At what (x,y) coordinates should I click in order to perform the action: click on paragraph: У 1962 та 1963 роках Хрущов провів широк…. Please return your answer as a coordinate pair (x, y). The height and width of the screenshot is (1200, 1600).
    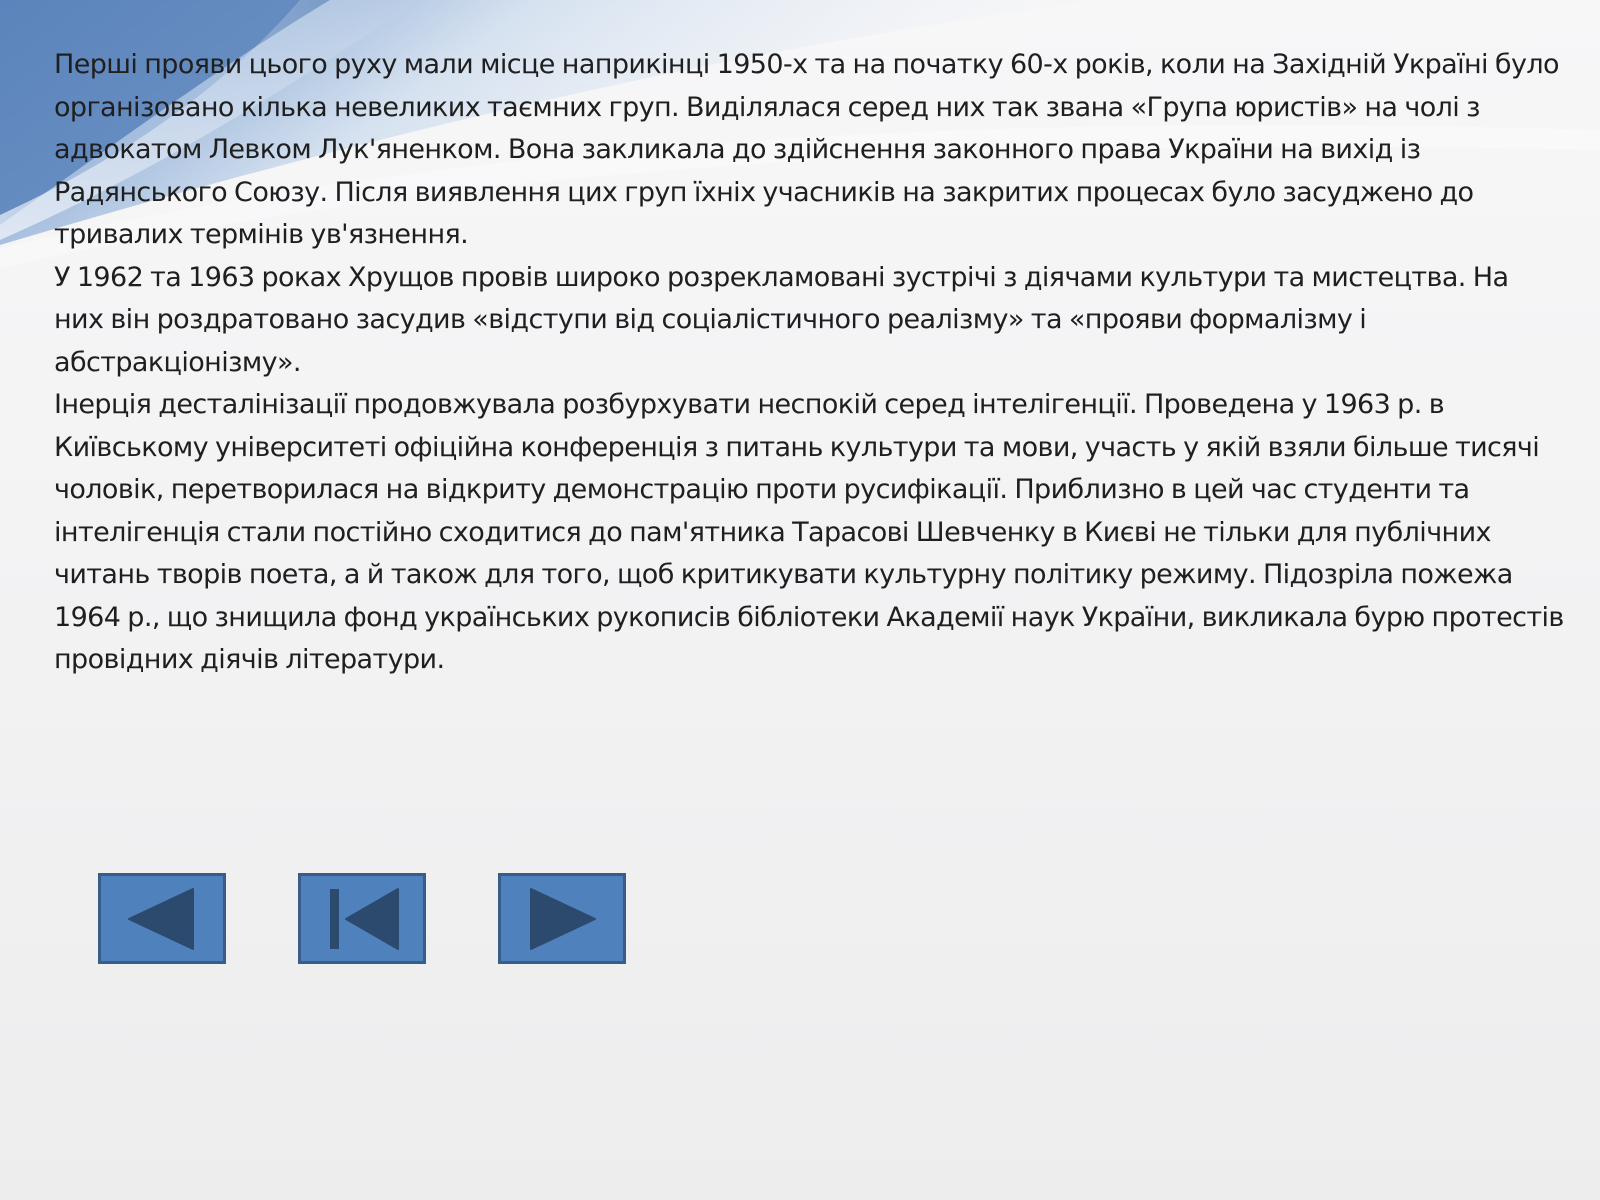
    Looking at the image, I should click on (781, 319).